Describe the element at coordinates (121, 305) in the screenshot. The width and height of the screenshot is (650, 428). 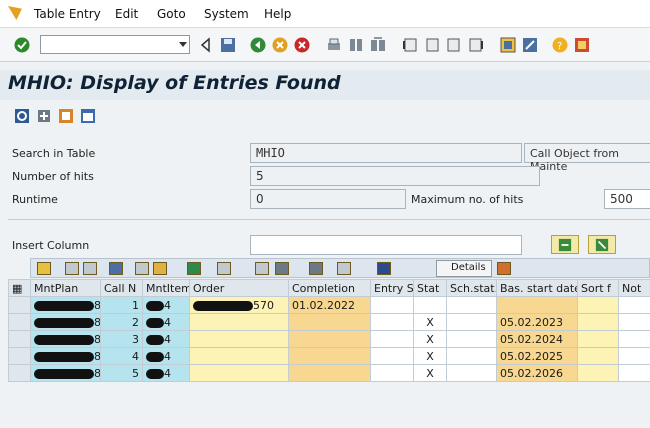
I see `cell-call-number: 1` at that location.